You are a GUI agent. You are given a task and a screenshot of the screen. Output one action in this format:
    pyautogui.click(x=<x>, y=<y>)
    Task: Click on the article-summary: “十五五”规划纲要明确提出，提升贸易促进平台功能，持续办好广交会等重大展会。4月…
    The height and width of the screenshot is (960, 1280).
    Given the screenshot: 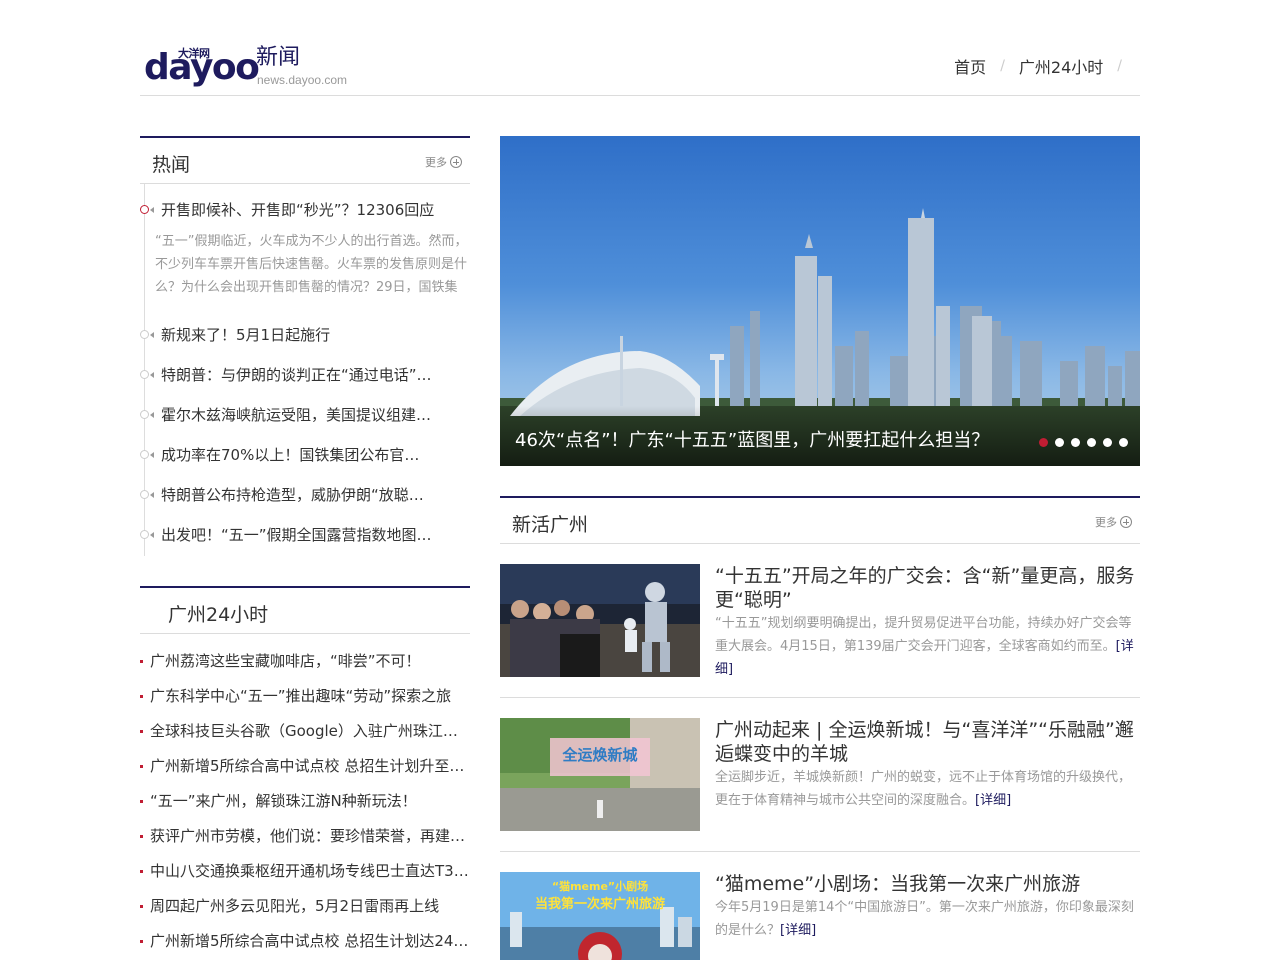 What is the action you would take?
    pyautogui.click(x=927, y=646)
    